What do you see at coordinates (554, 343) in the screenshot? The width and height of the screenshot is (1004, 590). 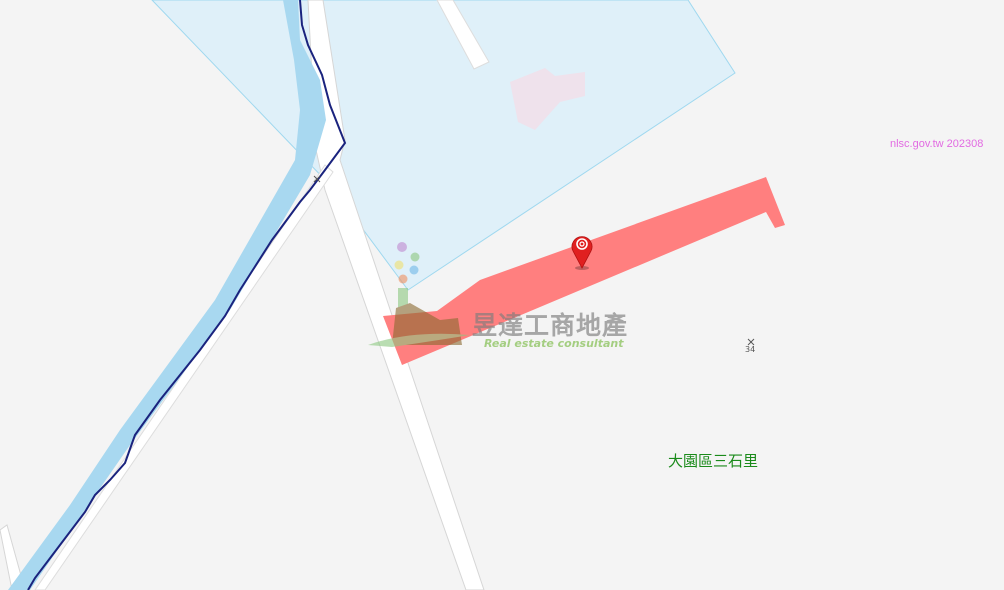 I see `watermark-slogan: Real estate consultant` at bounding box center [554, 343].